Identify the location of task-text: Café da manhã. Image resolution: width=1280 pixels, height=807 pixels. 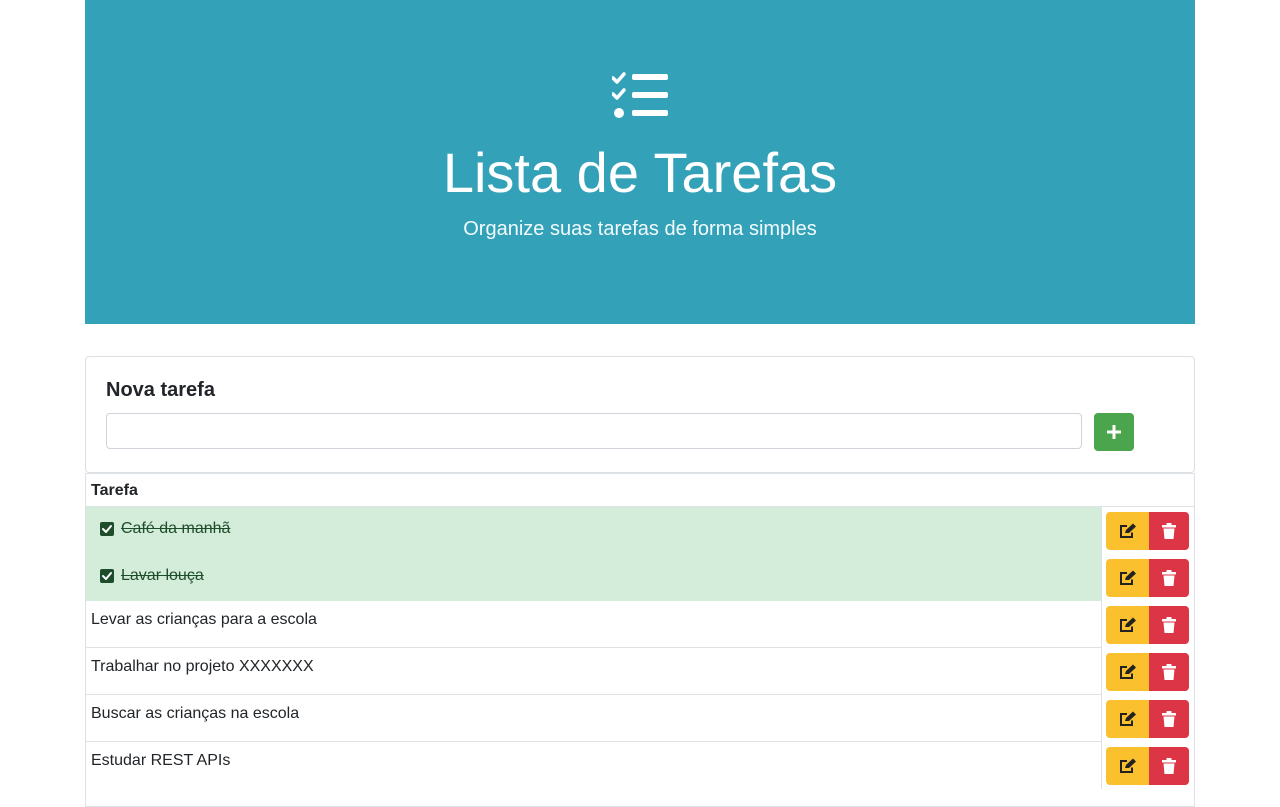
(176, 528).